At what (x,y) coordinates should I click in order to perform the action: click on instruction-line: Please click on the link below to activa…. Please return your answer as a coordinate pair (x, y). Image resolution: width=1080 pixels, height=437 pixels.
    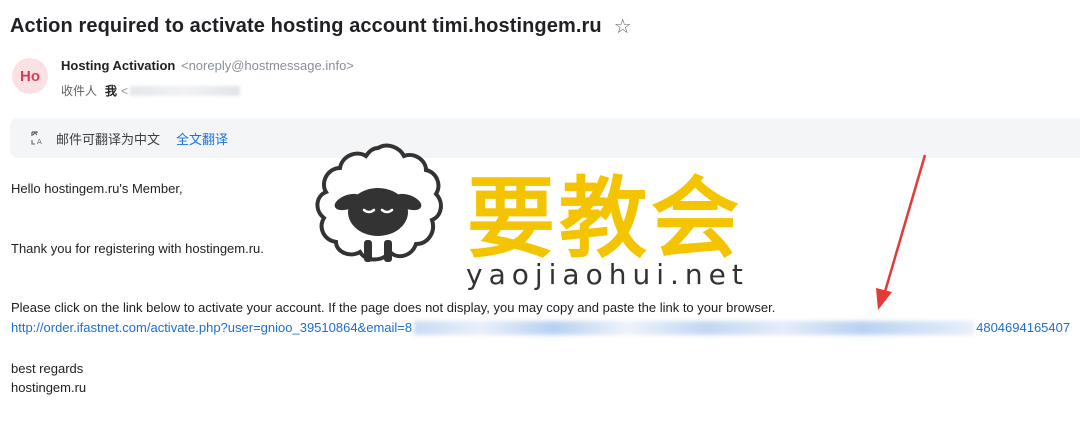
    Looking at the image, I should click on (393, 307).